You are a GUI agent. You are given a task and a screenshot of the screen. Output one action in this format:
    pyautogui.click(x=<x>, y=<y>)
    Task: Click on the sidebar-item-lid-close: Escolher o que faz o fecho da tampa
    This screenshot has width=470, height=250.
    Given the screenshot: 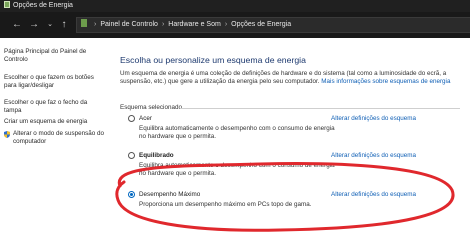 What is the action you would take?
    pyautogui.click(x=54, y=107)
    